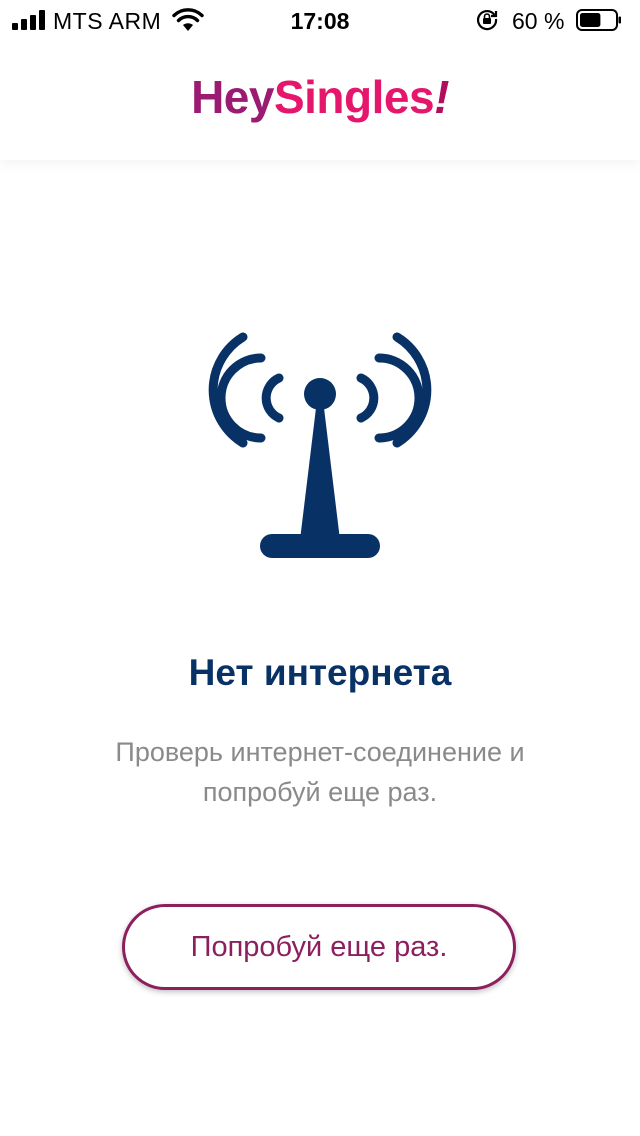 Image resolution: width=640 pixels, height=1136 pixels. I want to click on app-header: HeySingles!, so click(320, 100).